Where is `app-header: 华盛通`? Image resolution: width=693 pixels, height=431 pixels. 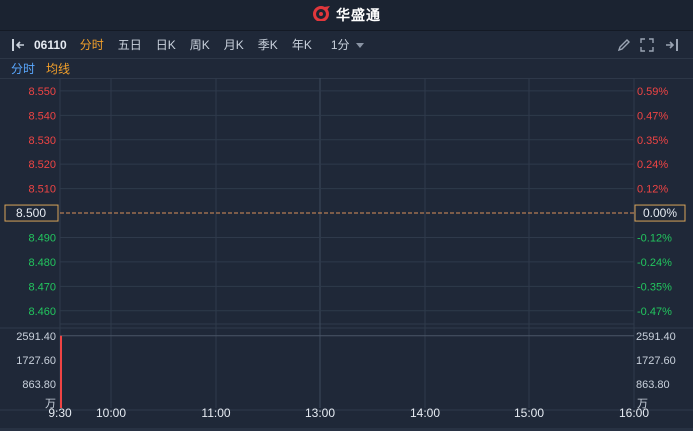 app-header: 华盛通 is located at coordinates (346, 15).